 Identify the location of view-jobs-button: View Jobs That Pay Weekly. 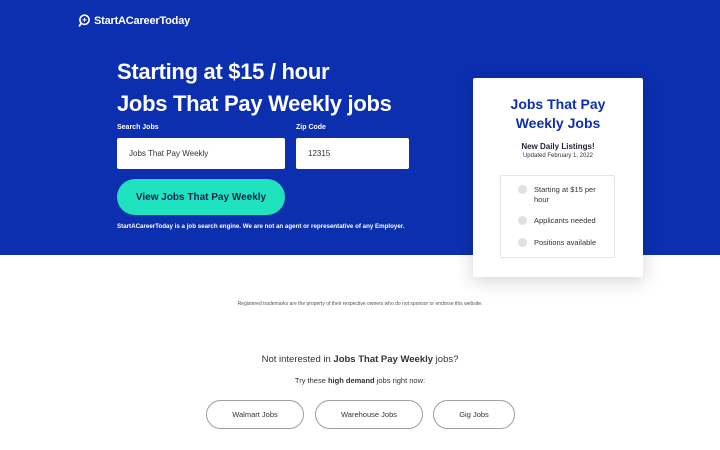
(201, 197).